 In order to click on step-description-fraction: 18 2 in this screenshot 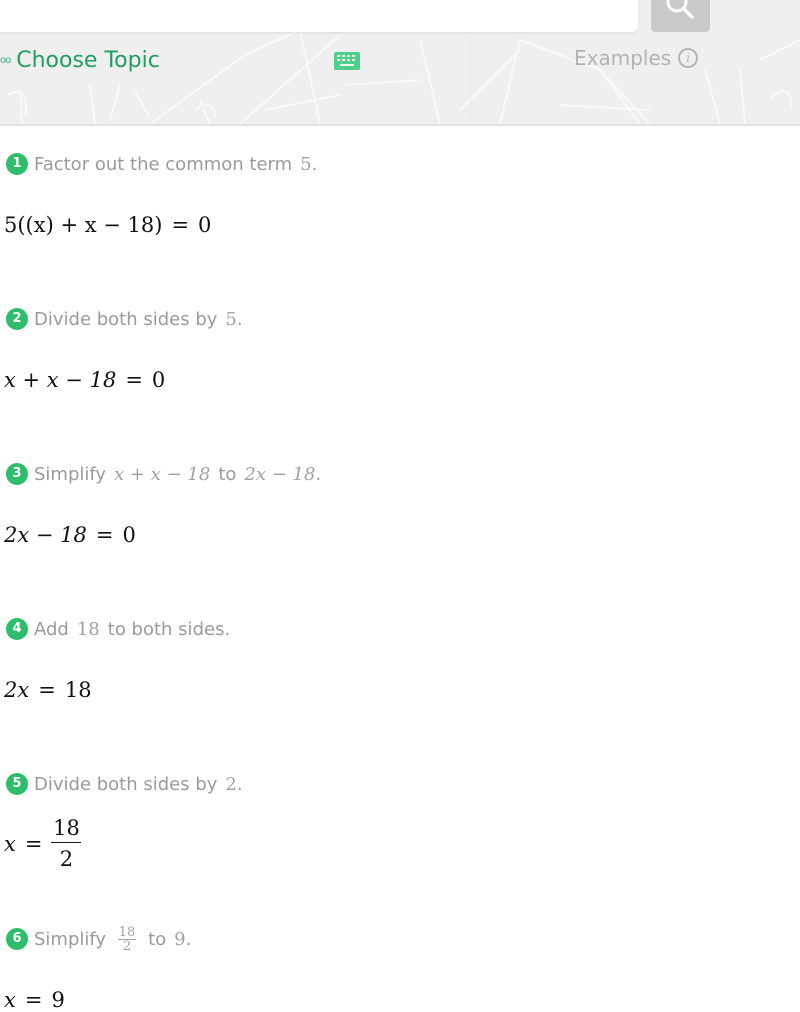, I will do `click(127, 939)`.